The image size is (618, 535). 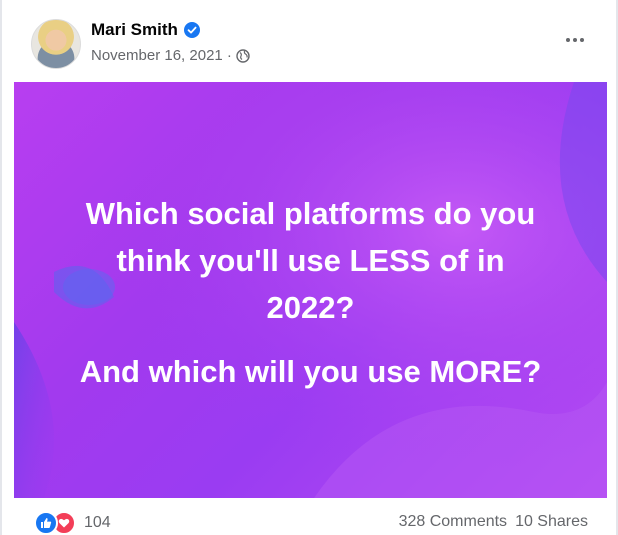 I want to click on author-name: Mari Smith, so click(x=134, y=30).